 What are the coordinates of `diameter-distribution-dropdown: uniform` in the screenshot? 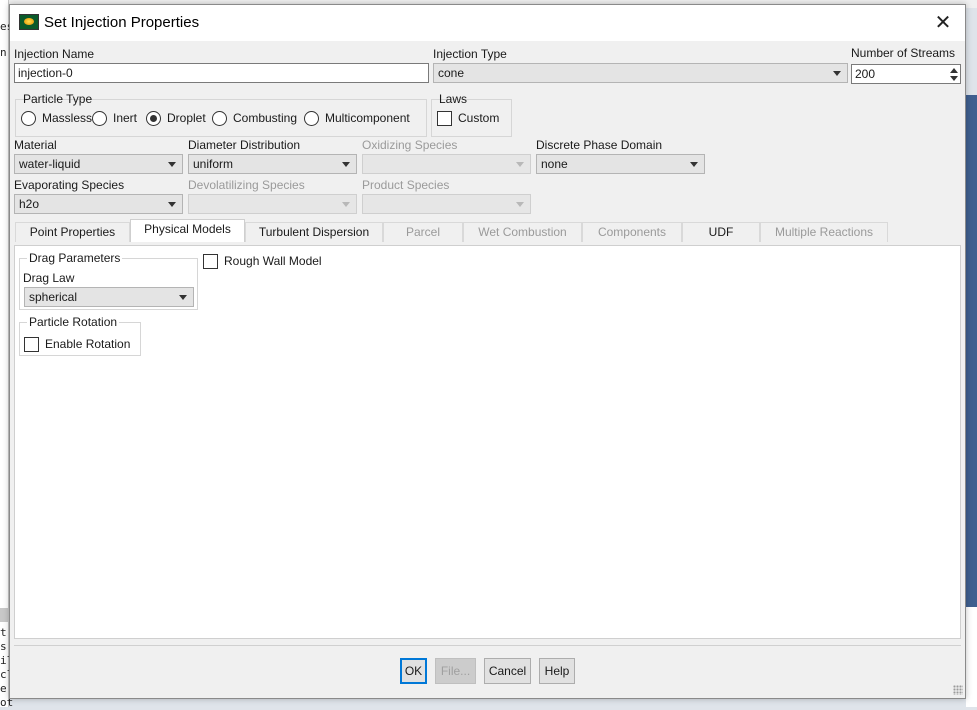 It's located at (272, 164).